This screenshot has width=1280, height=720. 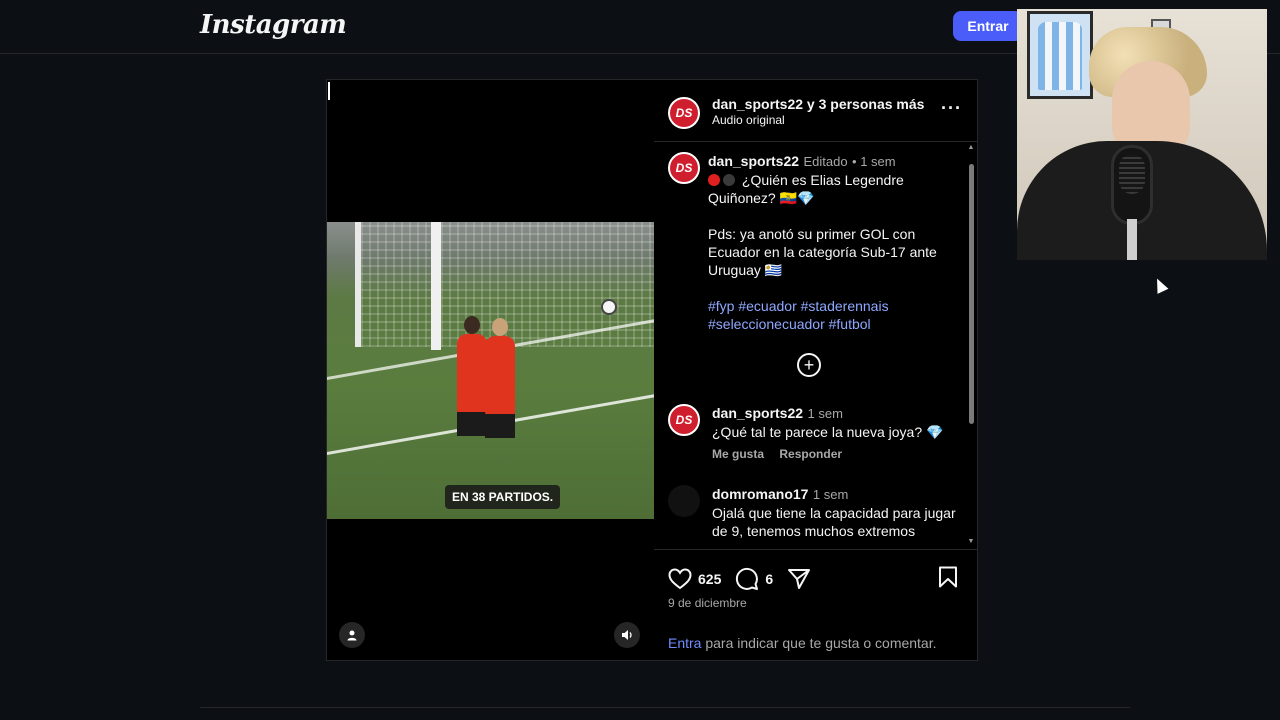 I want to click on comment-username: dan_sports22, so click(x=757, y=413).